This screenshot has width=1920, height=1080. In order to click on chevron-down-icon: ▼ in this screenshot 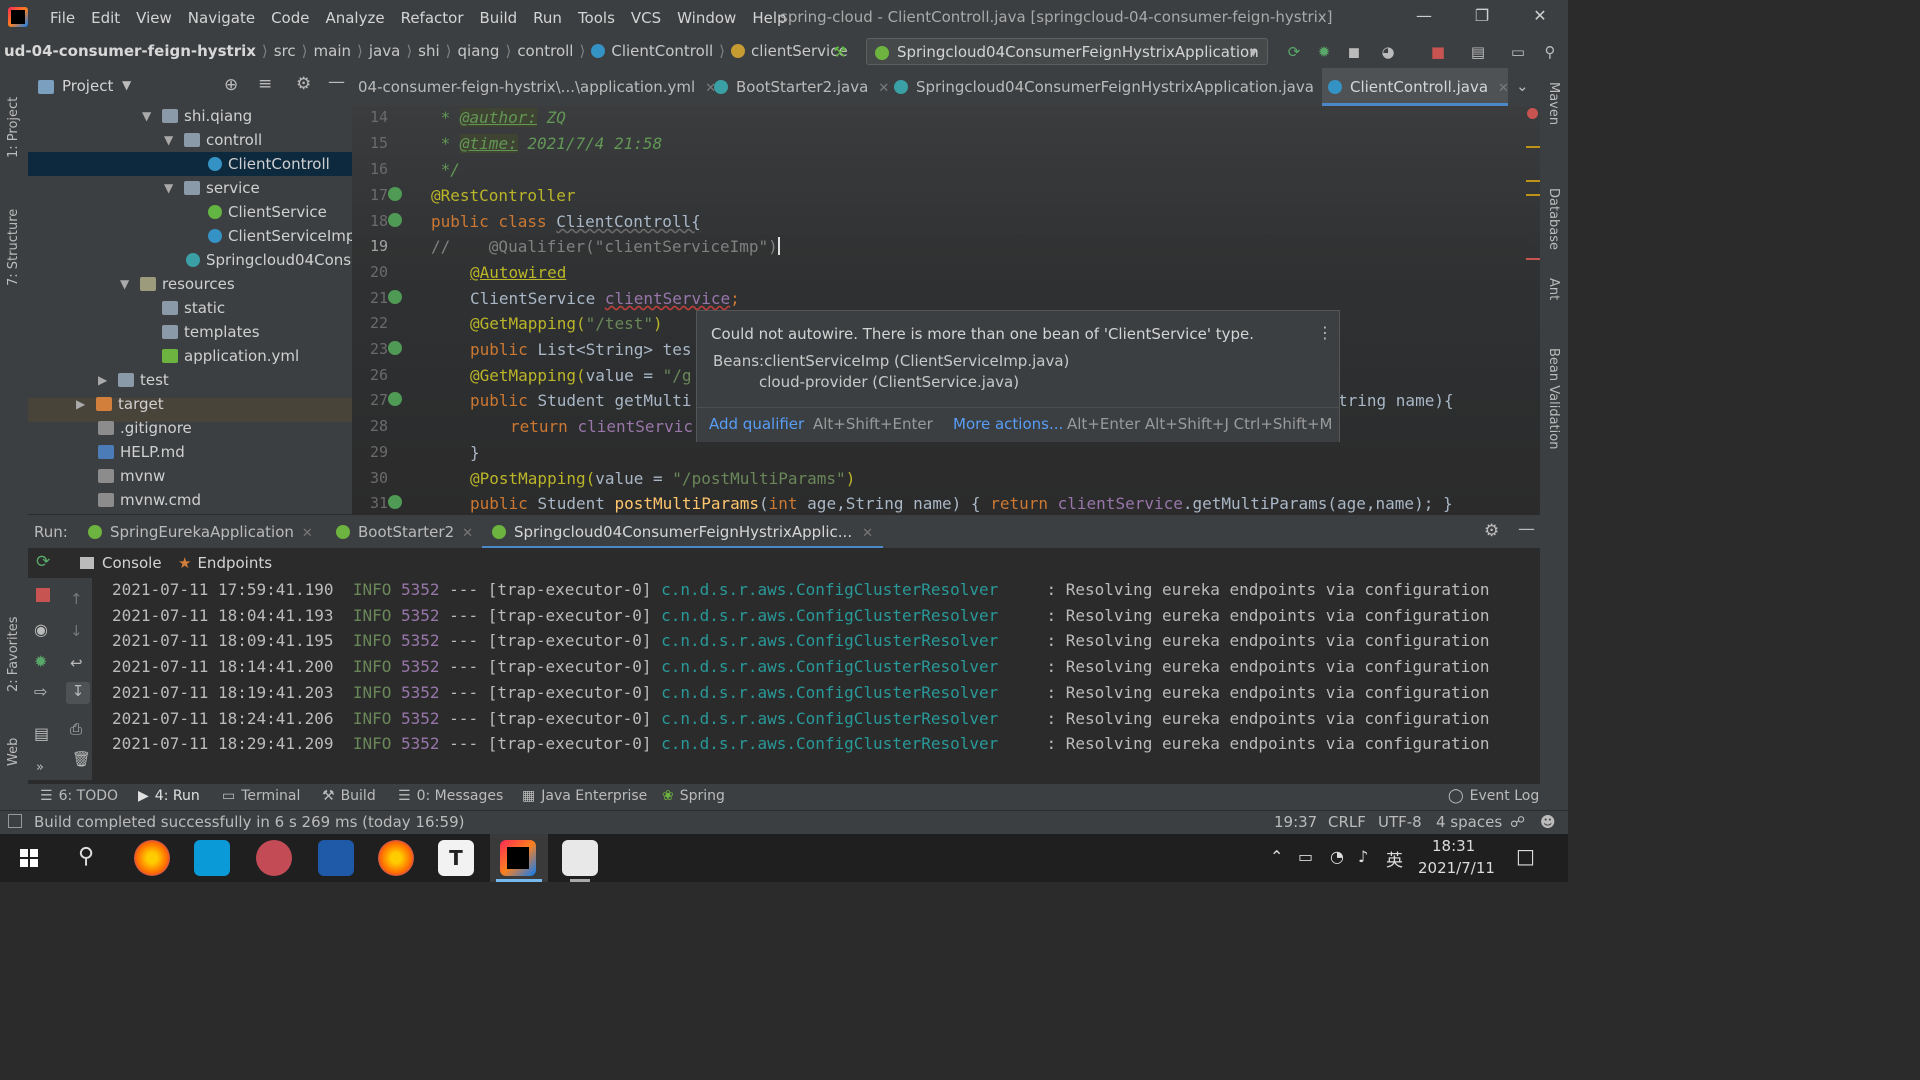, I will do `click(126, 85)`.